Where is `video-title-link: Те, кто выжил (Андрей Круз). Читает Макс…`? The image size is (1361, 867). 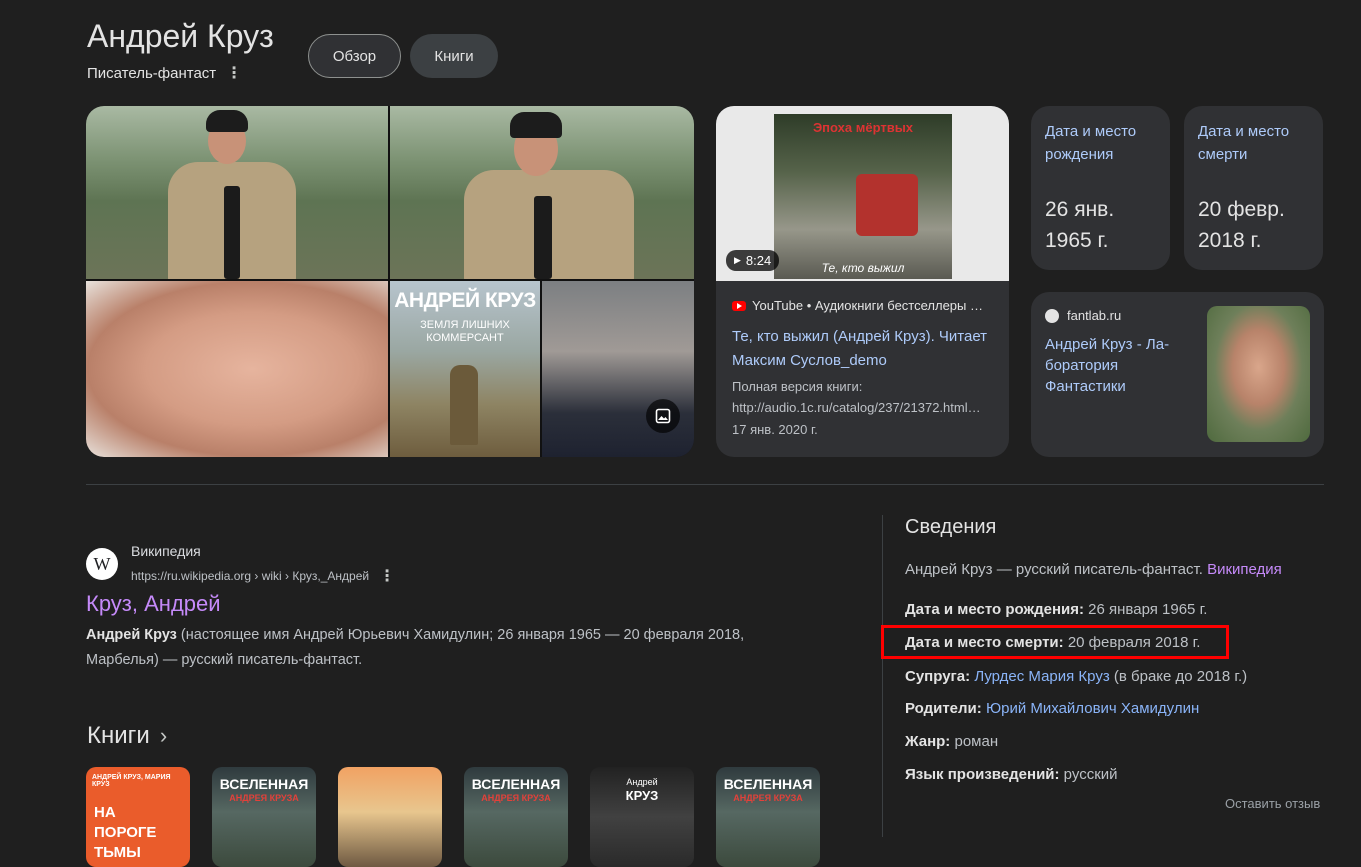
video-title-link: Те, кто выжил (Андрей Круз). Читает Макс… is located at coordinates (863, 349).